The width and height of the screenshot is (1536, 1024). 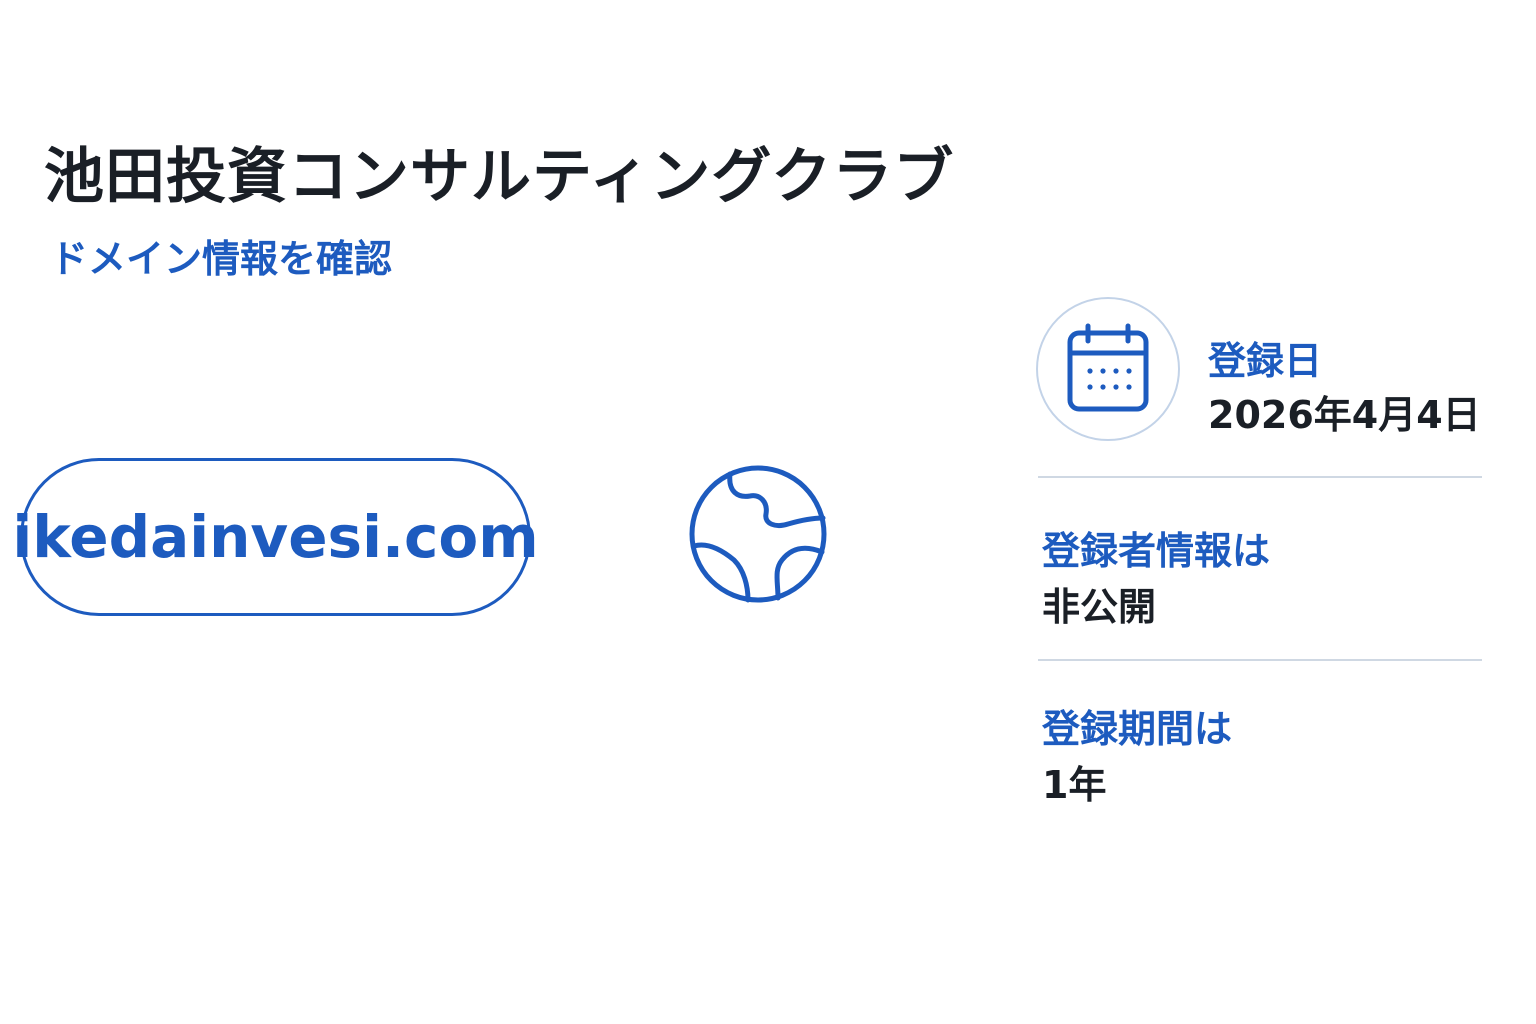 I want to click on registration-date-label: 登録日, so click(x=1265, y=361).